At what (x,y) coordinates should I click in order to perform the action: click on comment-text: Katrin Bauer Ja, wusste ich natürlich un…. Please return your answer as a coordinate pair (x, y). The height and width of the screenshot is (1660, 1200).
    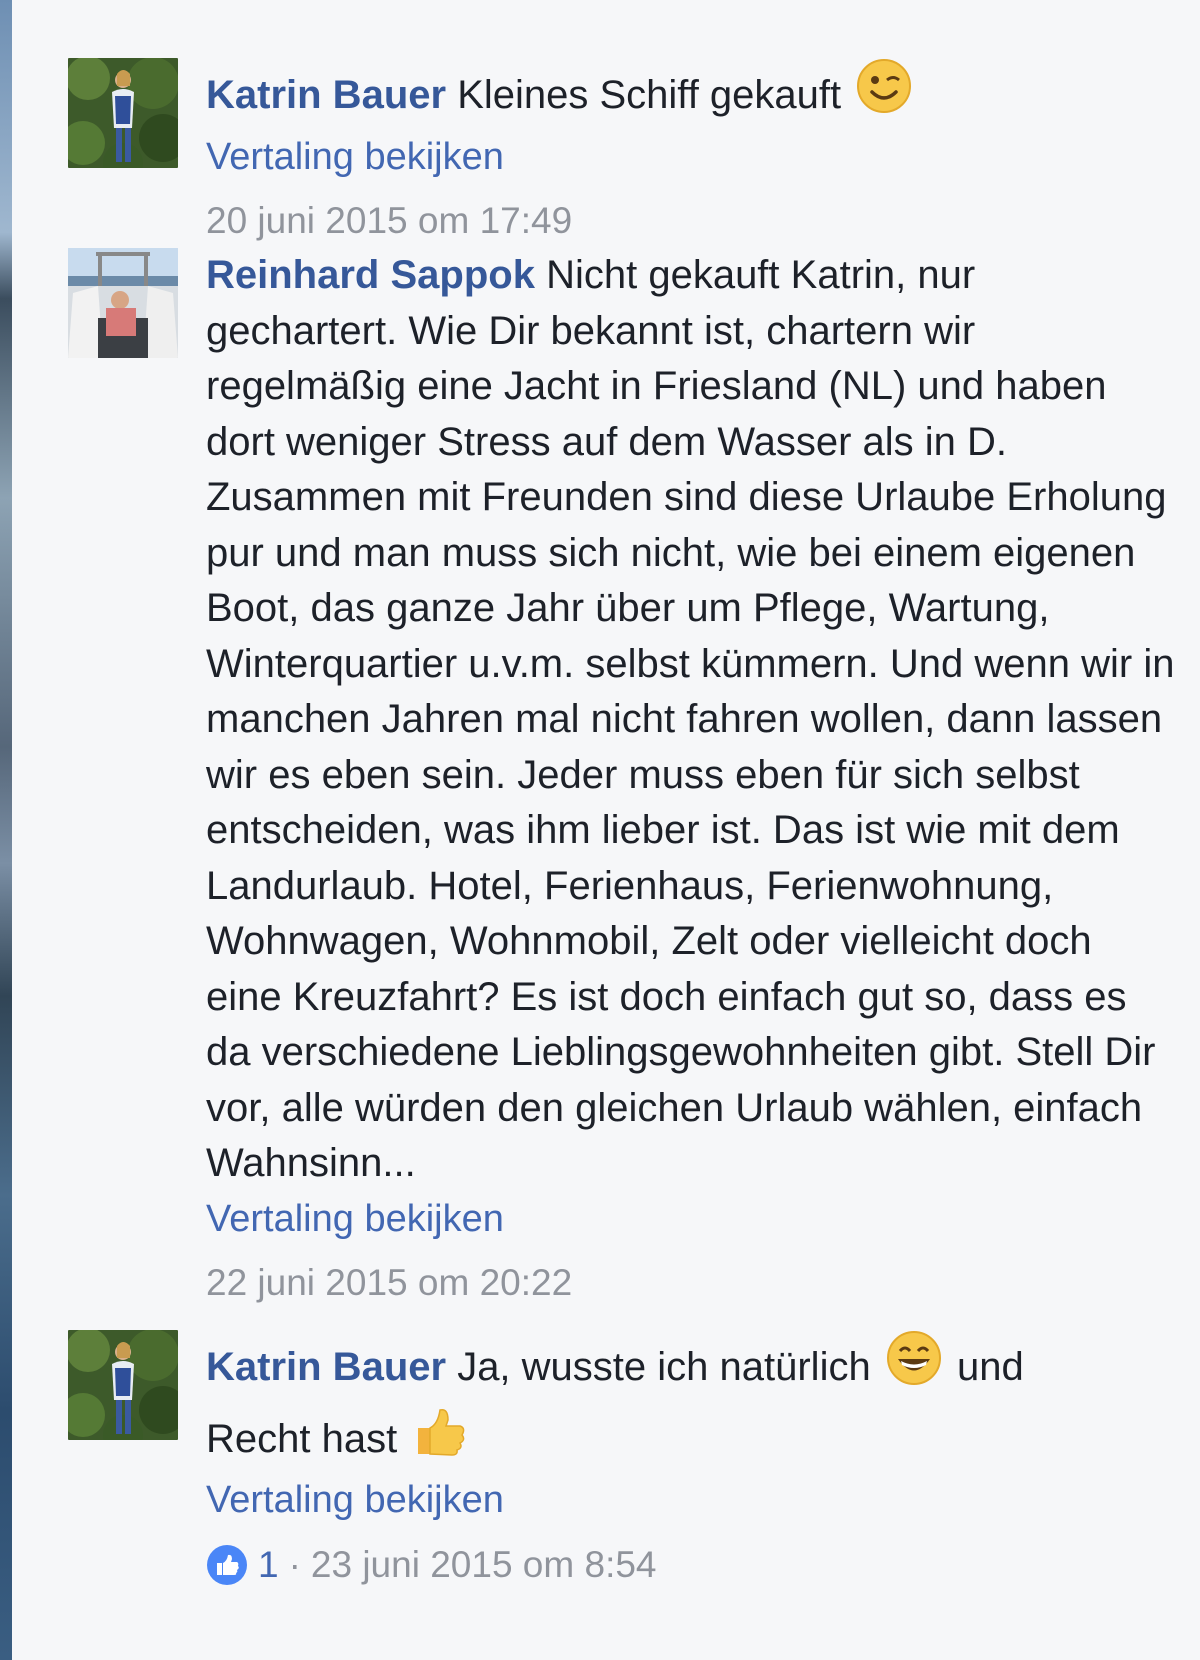
    Looking at the image, I should click on (691, 1401).